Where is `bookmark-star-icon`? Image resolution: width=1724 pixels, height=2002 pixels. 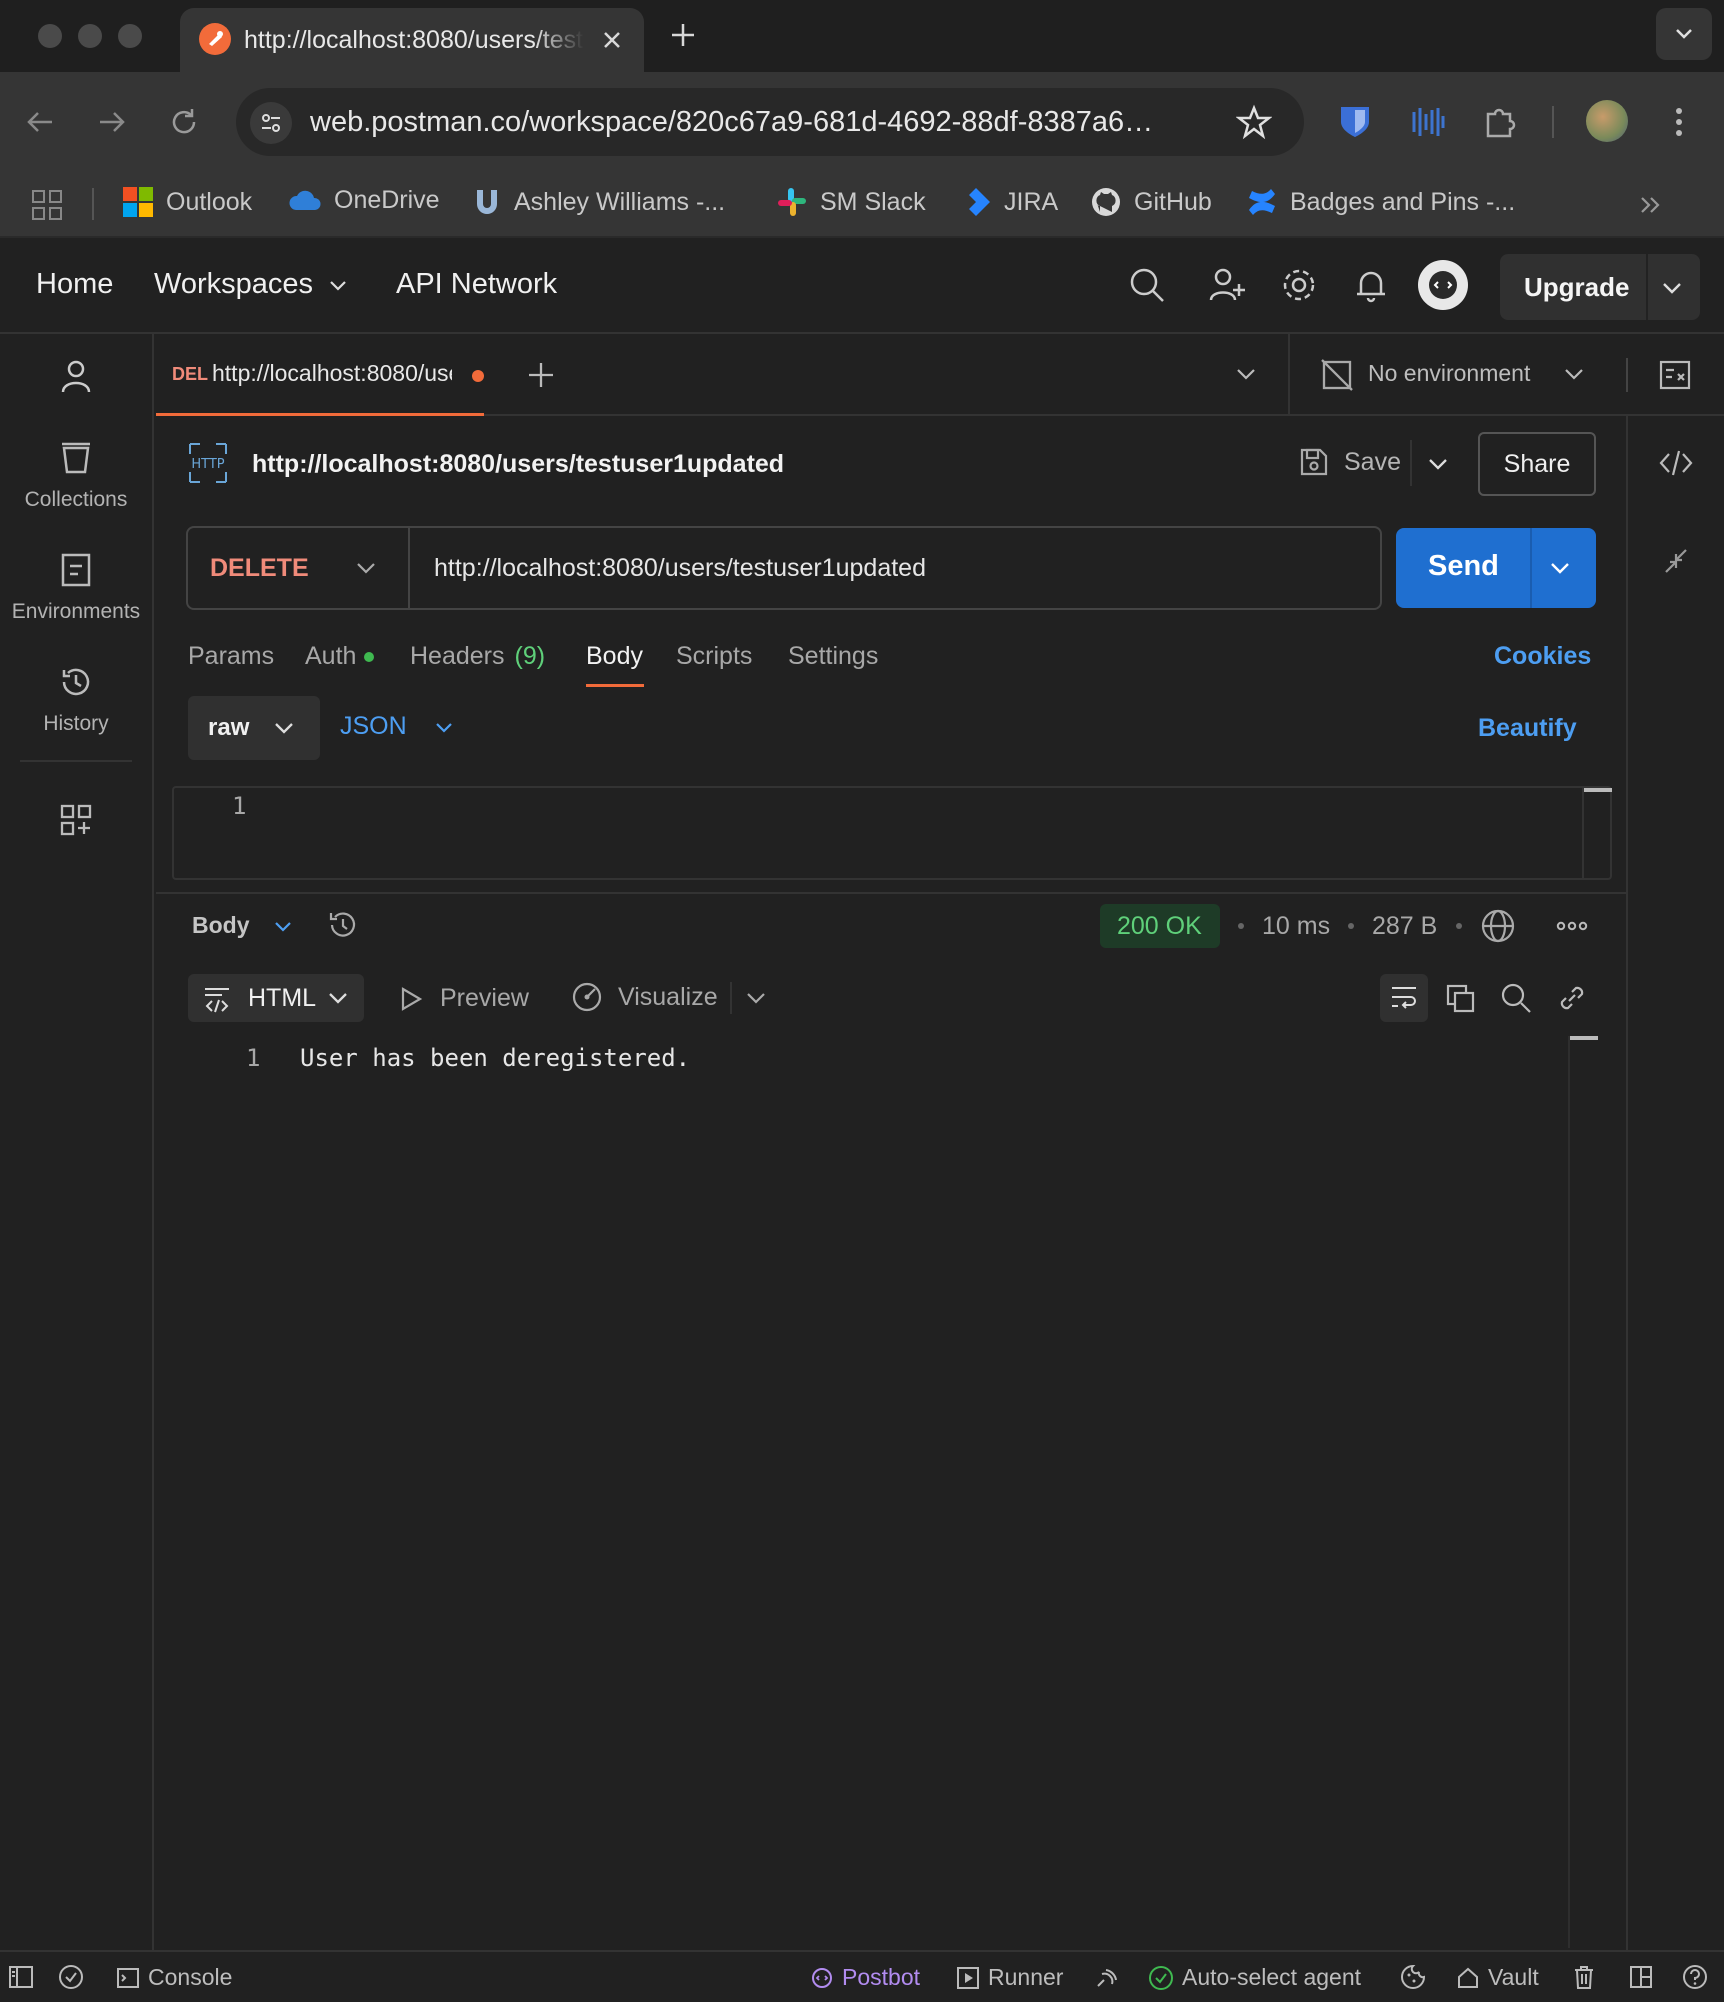 bookmark-star-icon is located at coordinates (1254, 122).